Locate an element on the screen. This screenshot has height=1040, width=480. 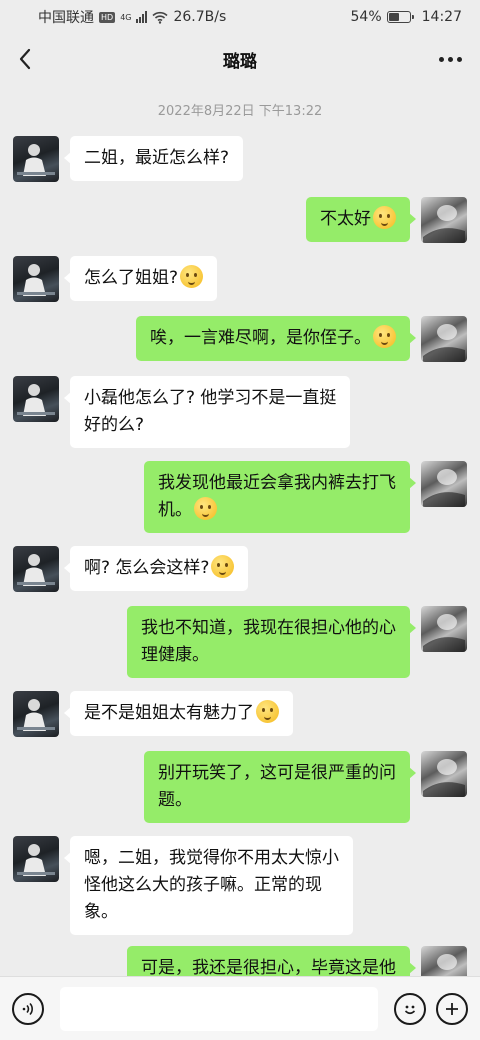
status-bar: 中国联通 HD 4G 26.7B/s 54% 14:27 is located at coordinates (240, 17).